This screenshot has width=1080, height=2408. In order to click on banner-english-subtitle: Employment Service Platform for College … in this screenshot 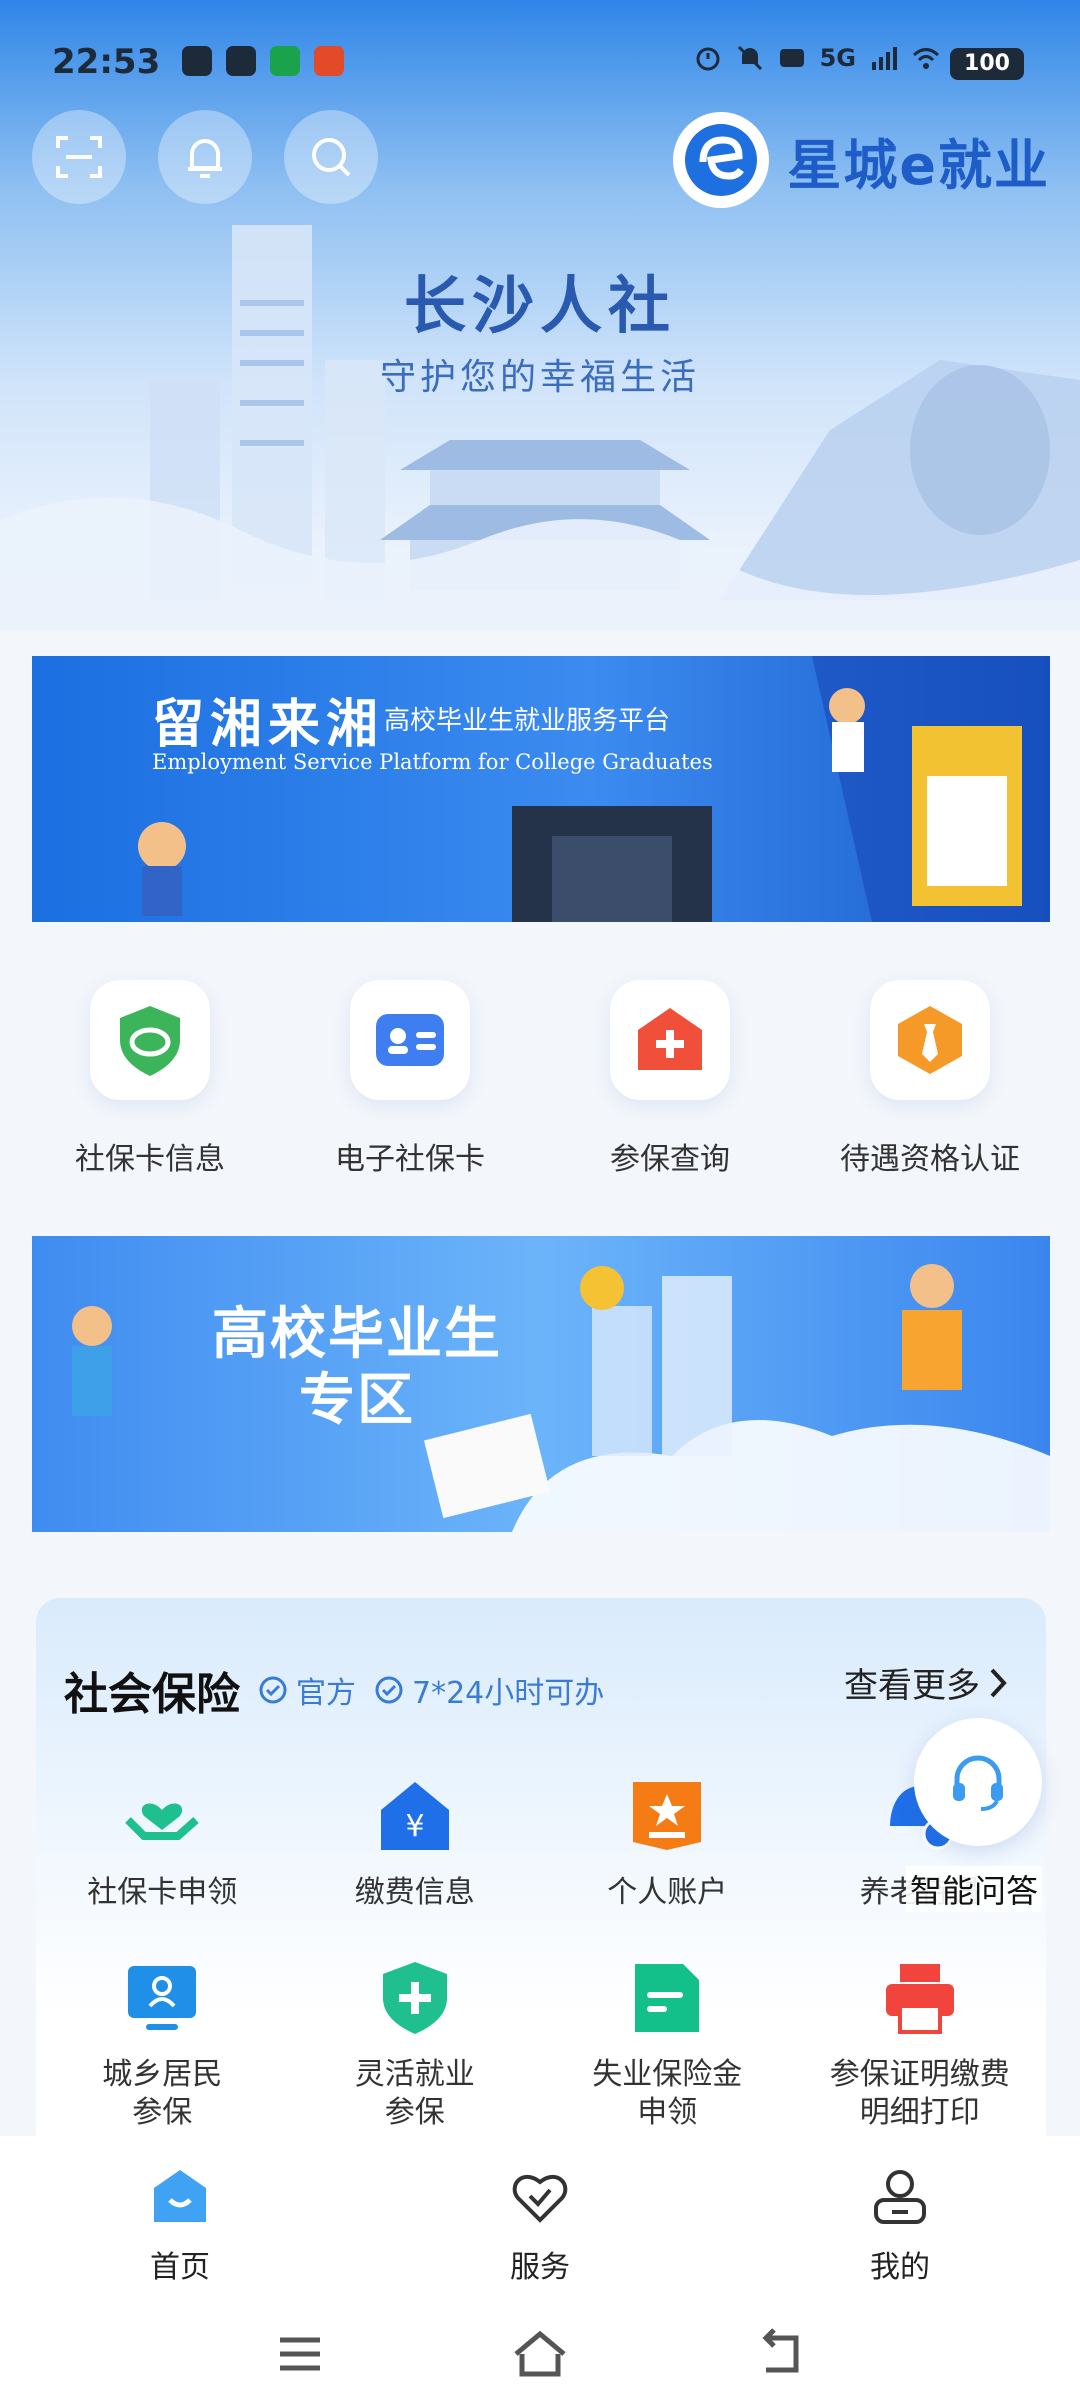, I will do `click(432, 762)`.